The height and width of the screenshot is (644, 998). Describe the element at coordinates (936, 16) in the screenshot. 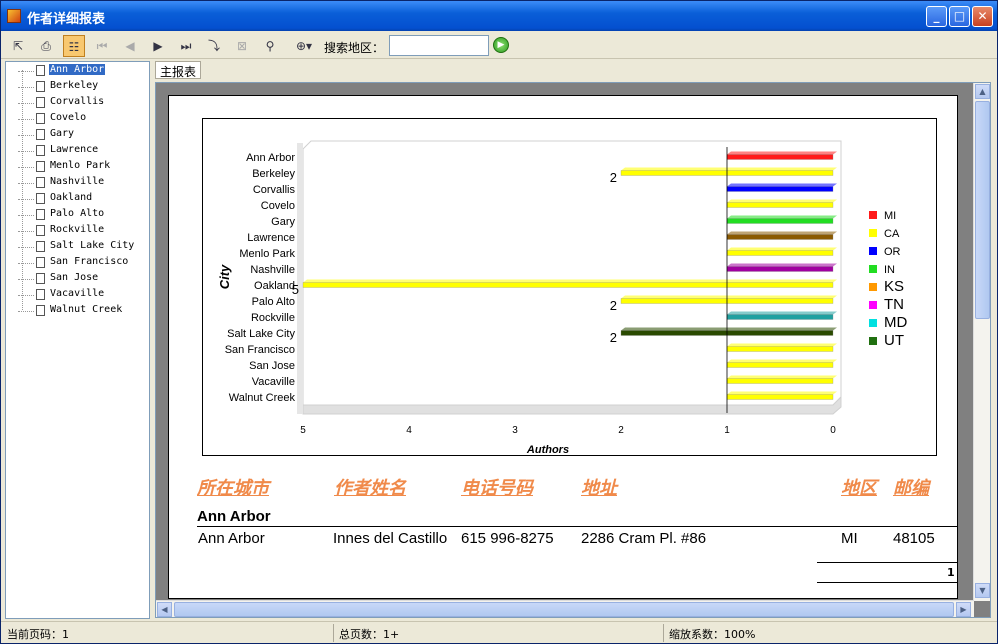

I see `minimize-button: _` at that location.